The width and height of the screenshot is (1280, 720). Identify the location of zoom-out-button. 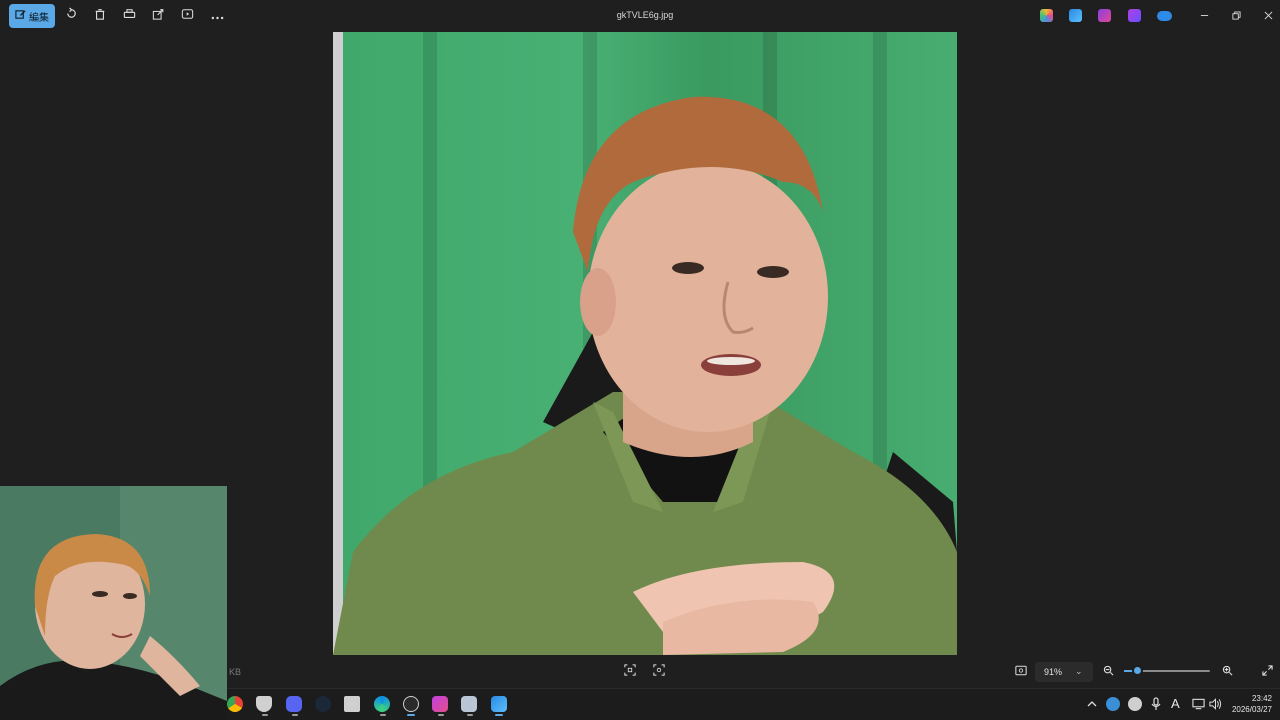
(1108, 672).